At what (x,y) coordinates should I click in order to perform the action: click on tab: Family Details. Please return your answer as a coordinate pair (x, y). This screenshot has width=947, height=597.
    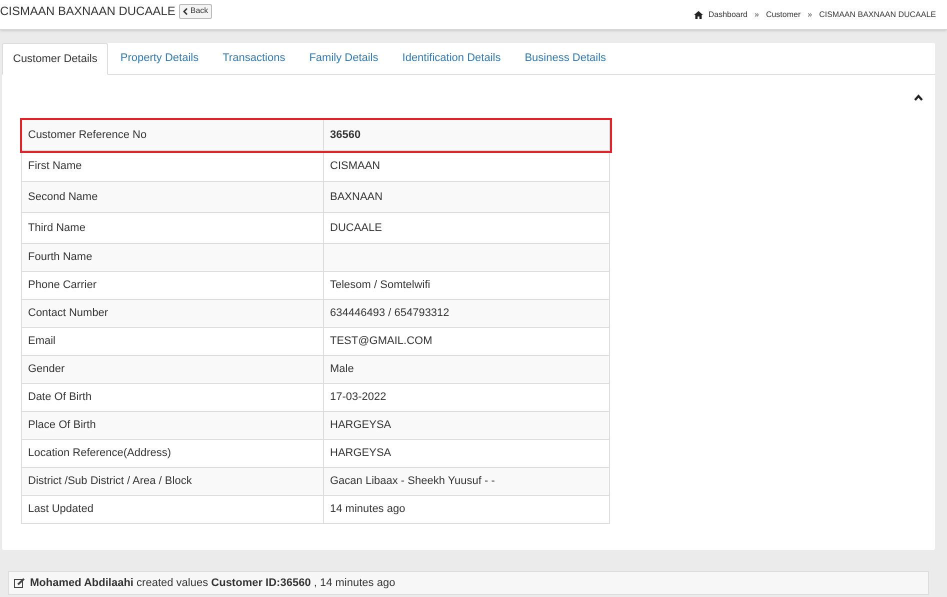
    Looking at the image, I should click on (343, 58).